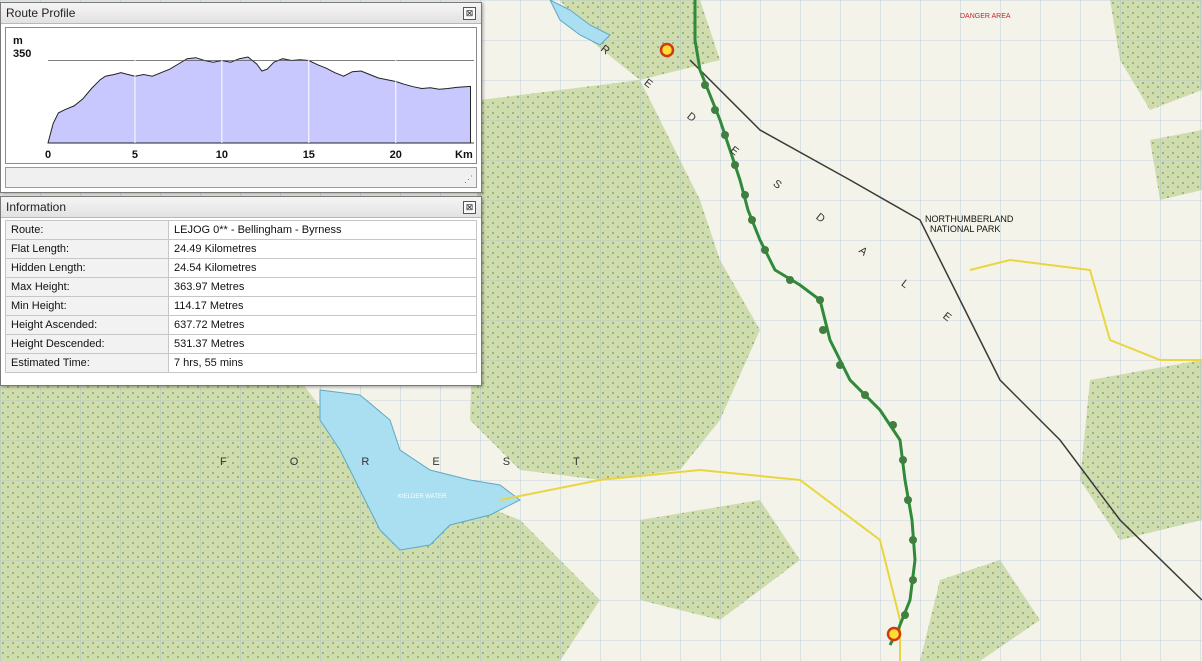  I want to click on info-row: Hidden Length: 24.54 Kilometres, so click(241, 268).